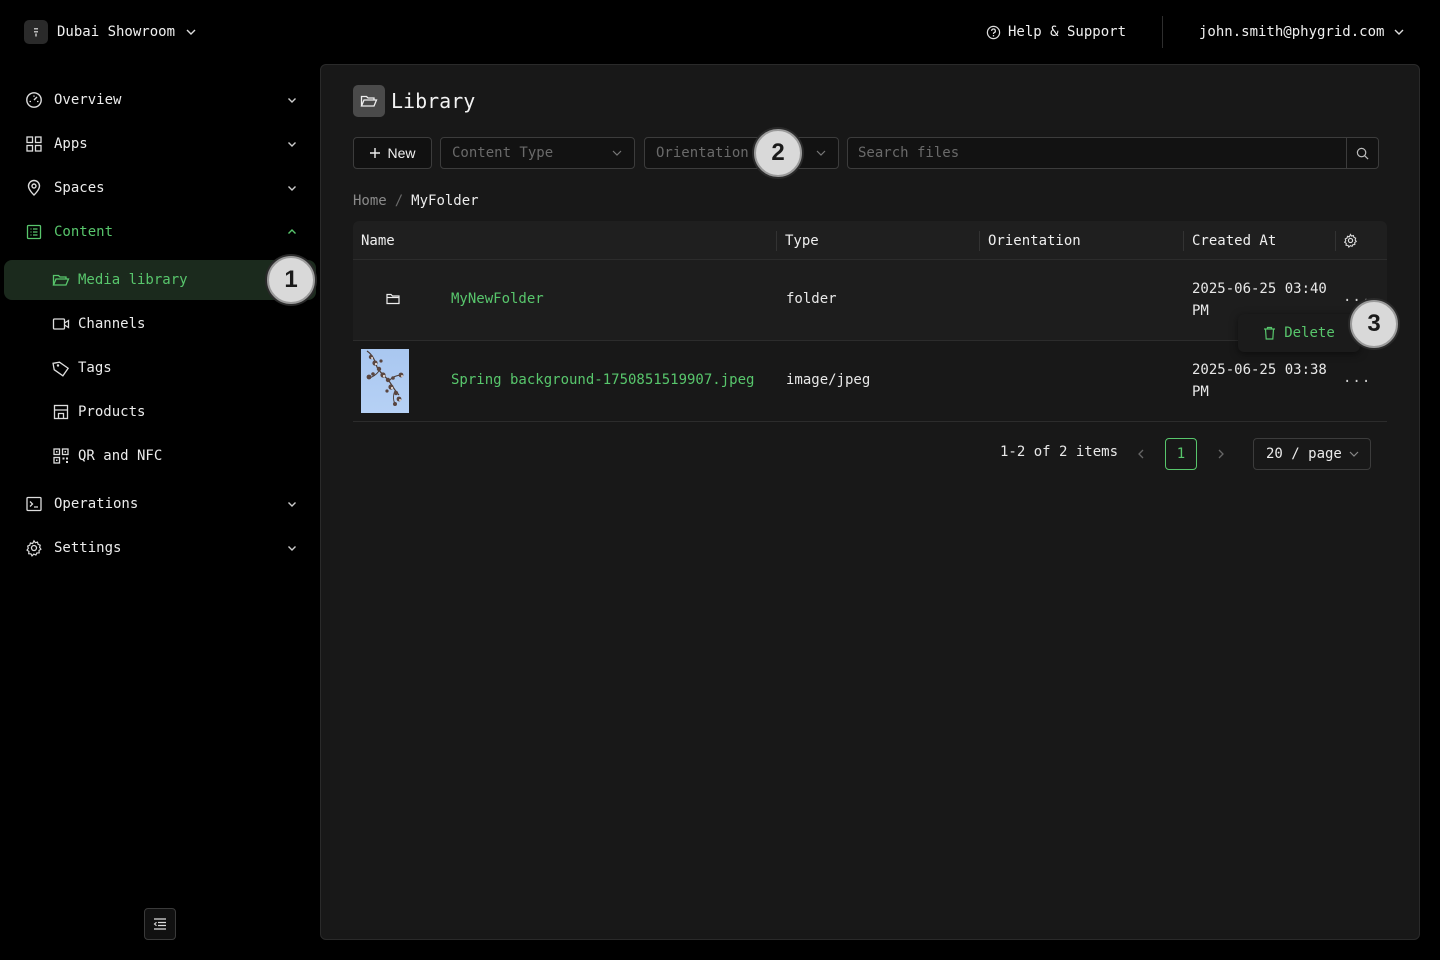 Image resolution: width=1440 pixels, height=960 pixels. I want to click on sidebar-collapse-button, so click(160, 924).